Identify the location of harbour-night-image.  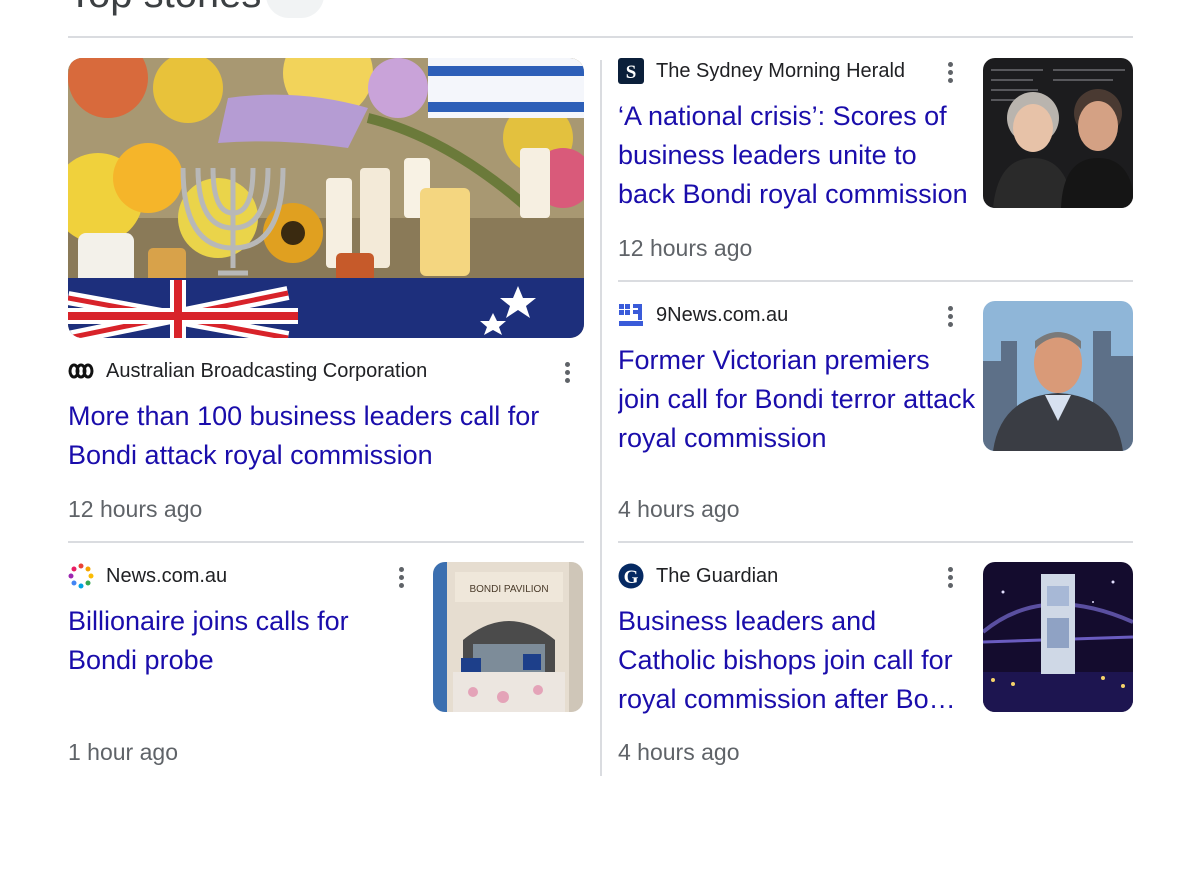
(1058, 637).